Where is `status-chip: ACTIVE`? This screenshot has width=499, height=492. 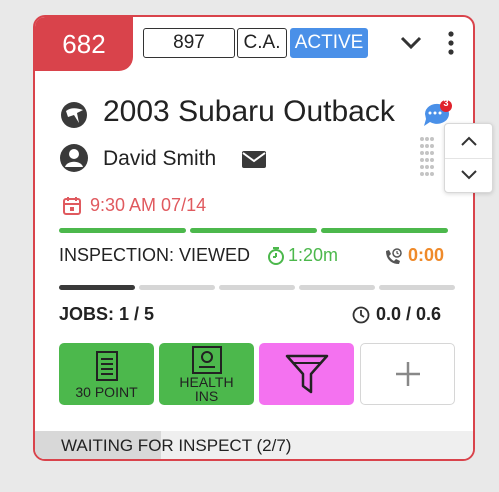 status-chip: ACTIVE is located at coordinates (329, 43).